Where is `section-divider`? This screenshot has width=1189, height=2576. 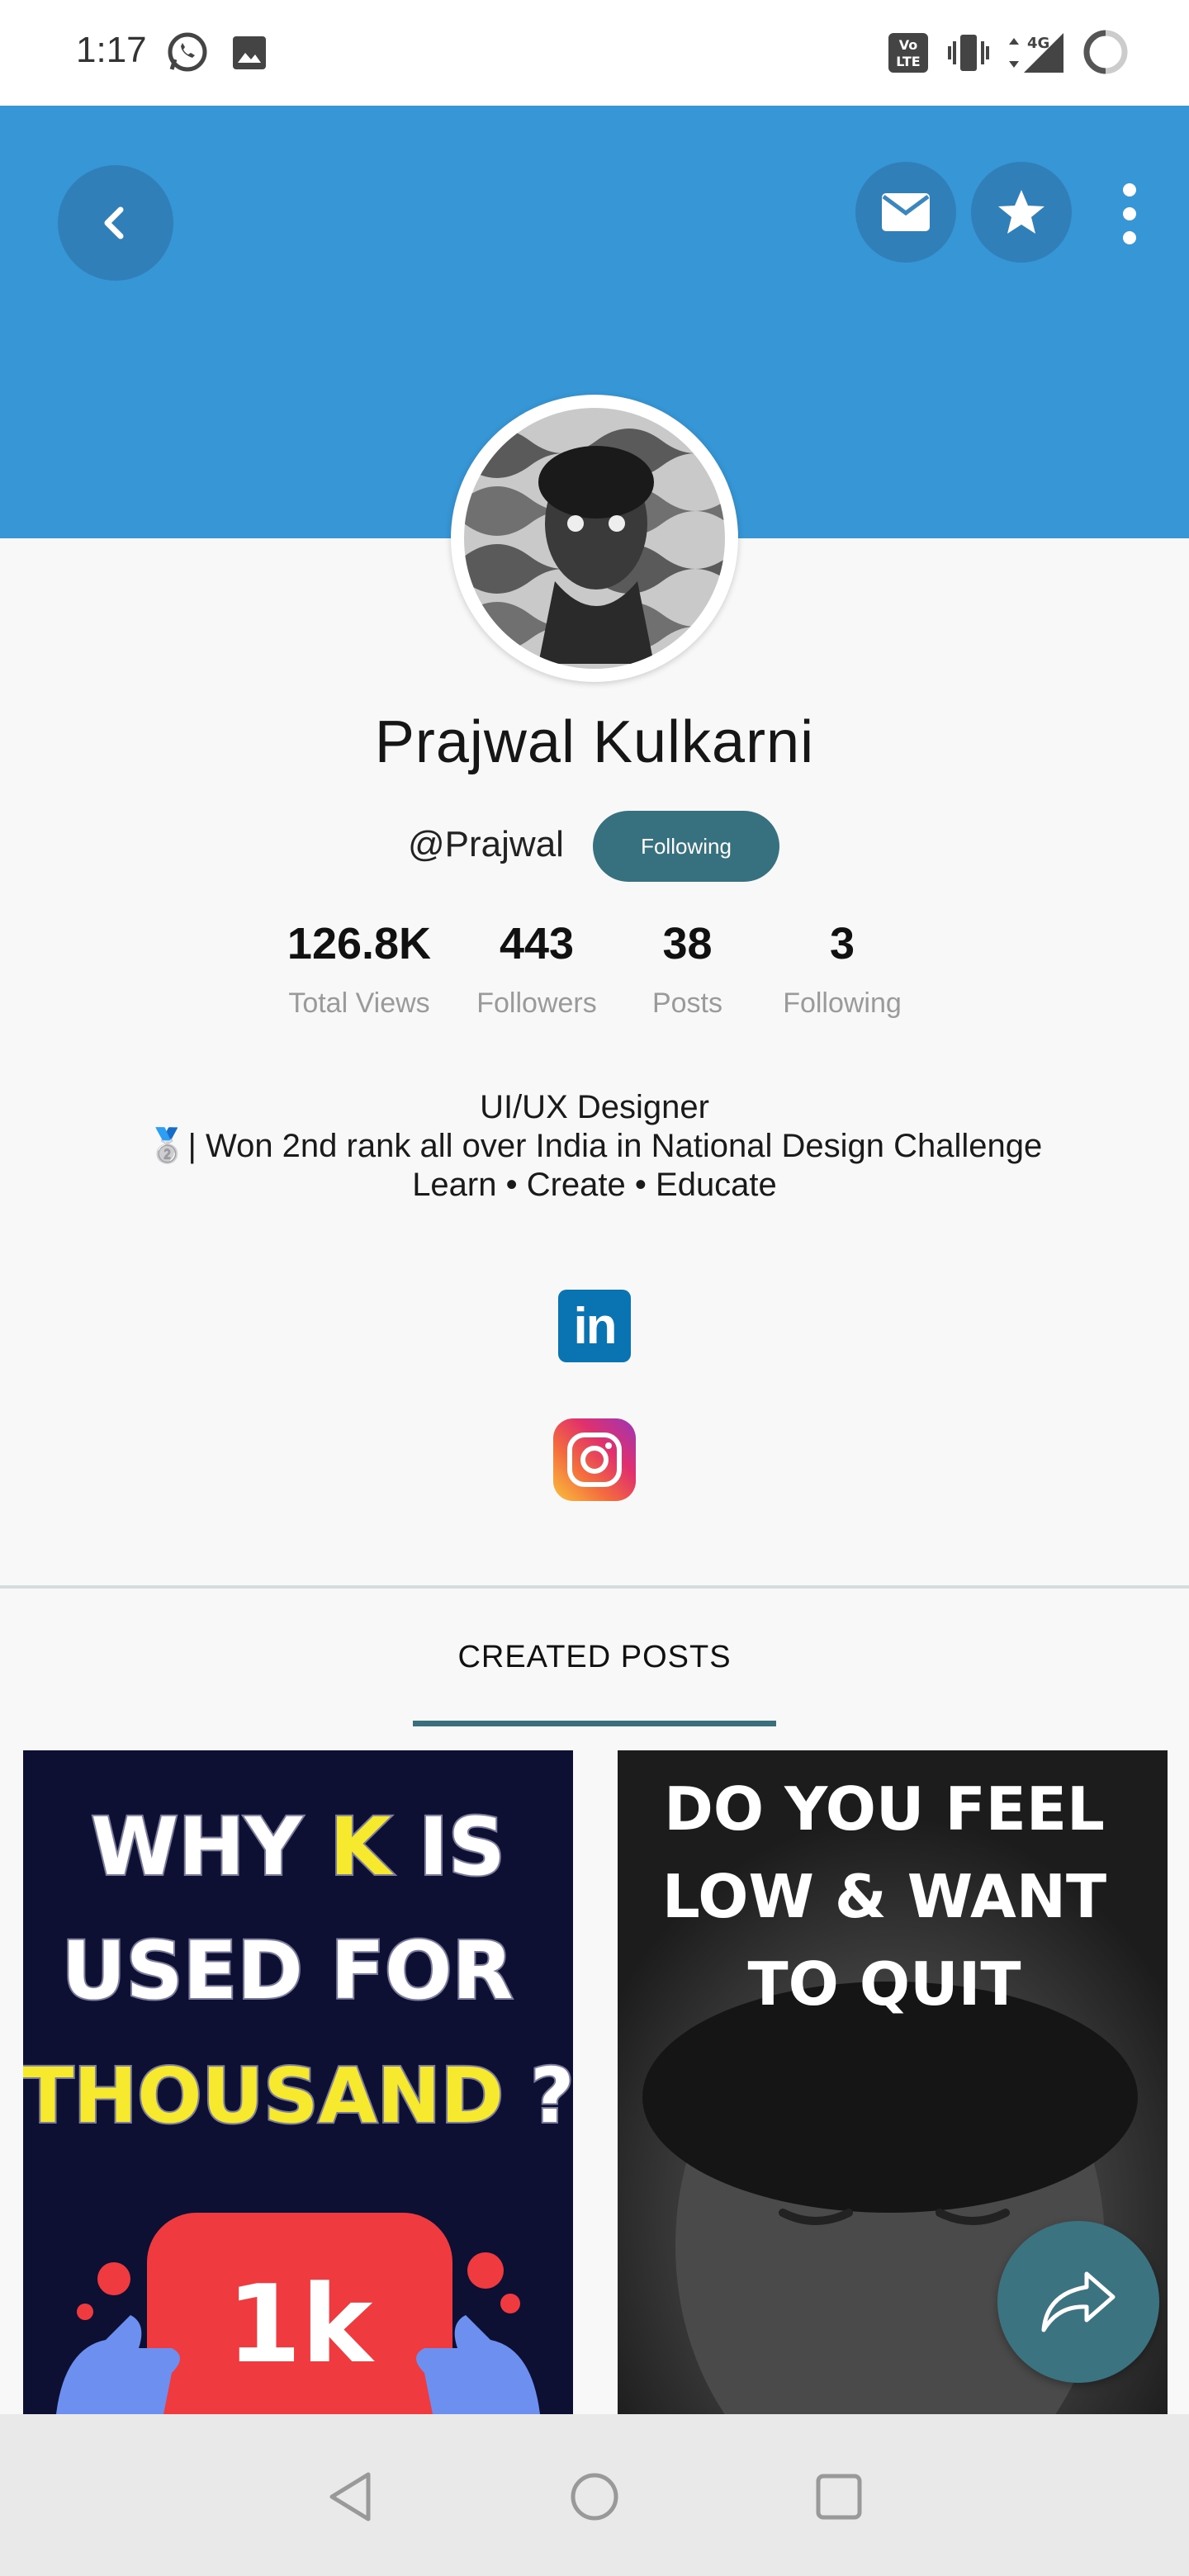
section-divider is located at coordinates (594, 1587).